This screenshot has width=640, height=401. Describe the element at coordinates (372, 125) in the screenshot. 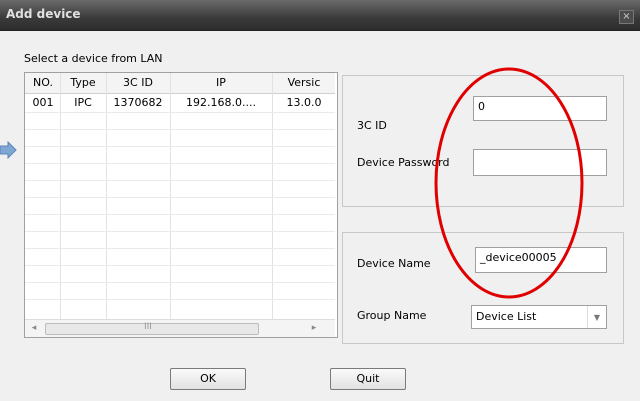

I see `id-label: 3C ID` at that location.